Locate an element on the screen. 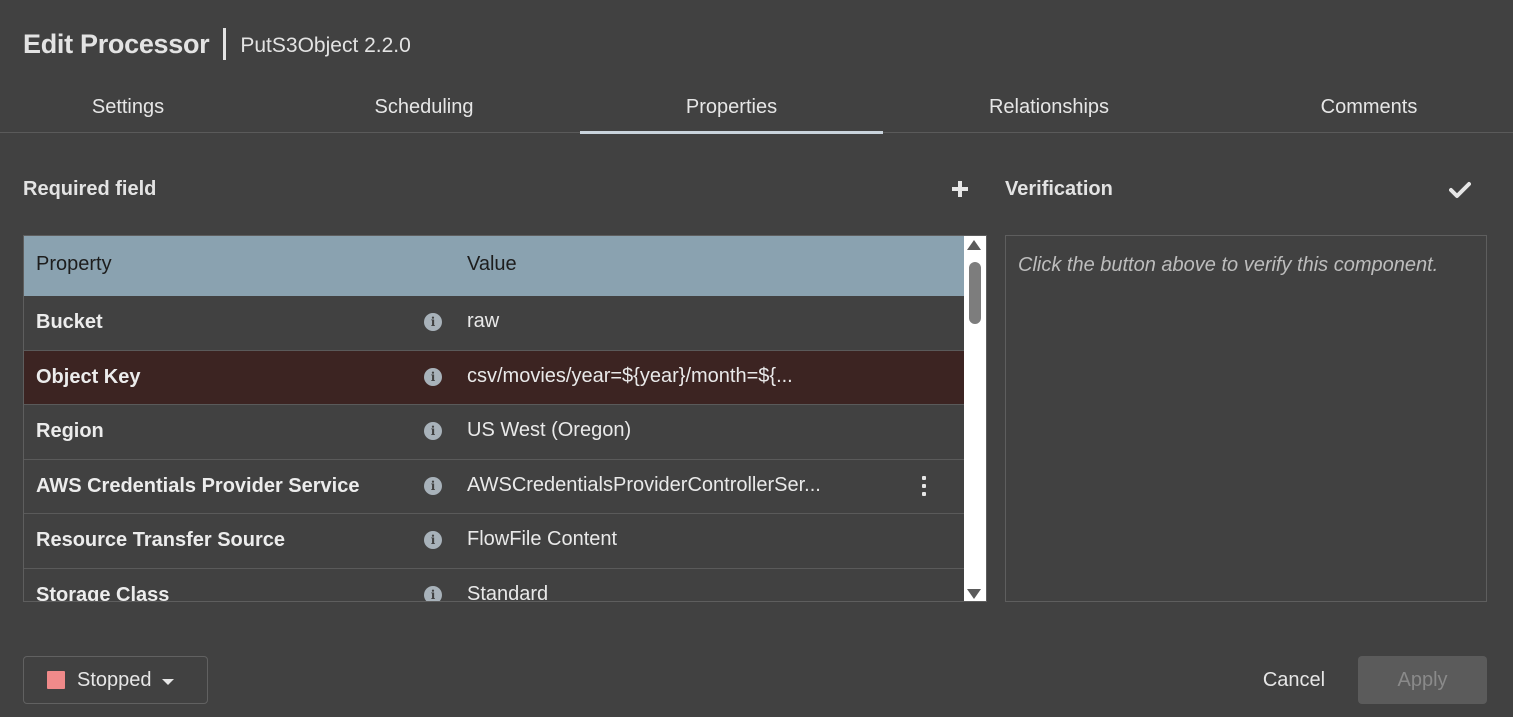 This screenshot has height=717, width=1513. cancel-button: Cancel is located at coordinates (1294, 680).